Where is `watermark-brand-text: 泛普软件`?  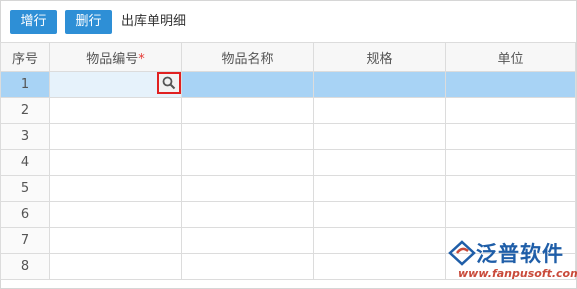
watermark-brand-text: 泛普软件 is located at coordinates (520, 254).